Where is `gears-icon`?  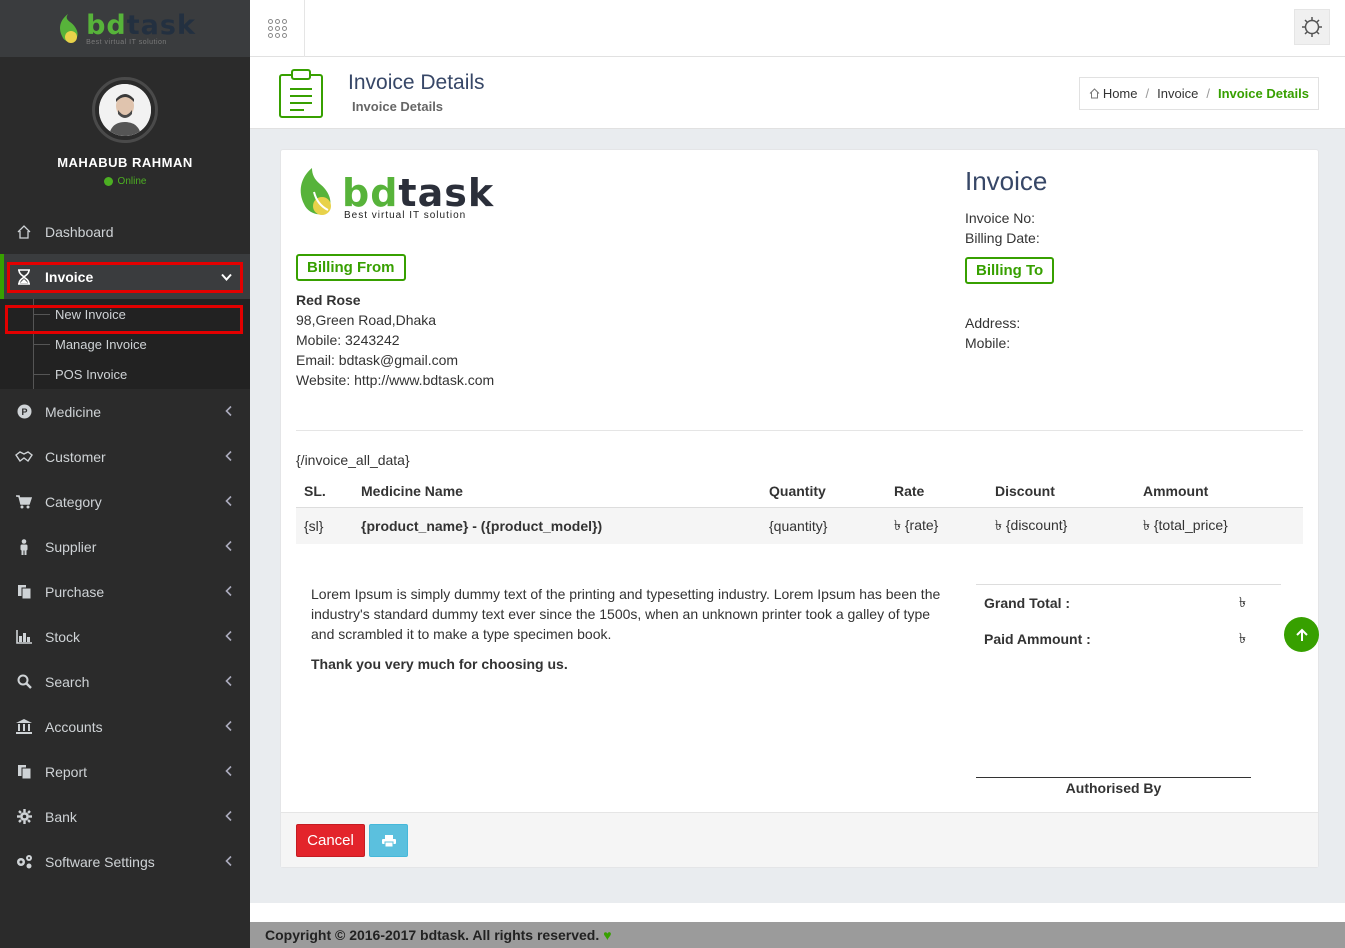 gears-icon is located at coordinates (24, 862).